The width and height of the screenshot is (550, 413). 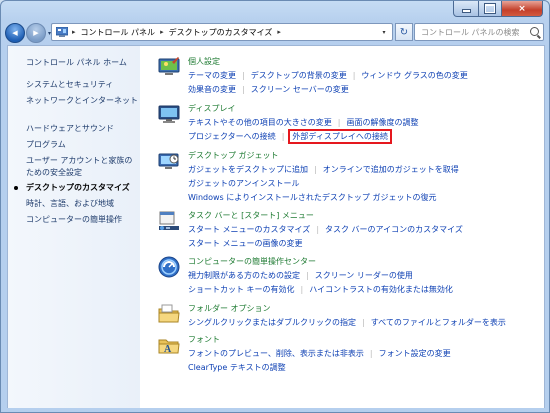 I want to click on address-bar: ▸ コントロール パネル ▸ デスクトップのカスタマイズ ▸ ▾, so click(x=222, y=32).